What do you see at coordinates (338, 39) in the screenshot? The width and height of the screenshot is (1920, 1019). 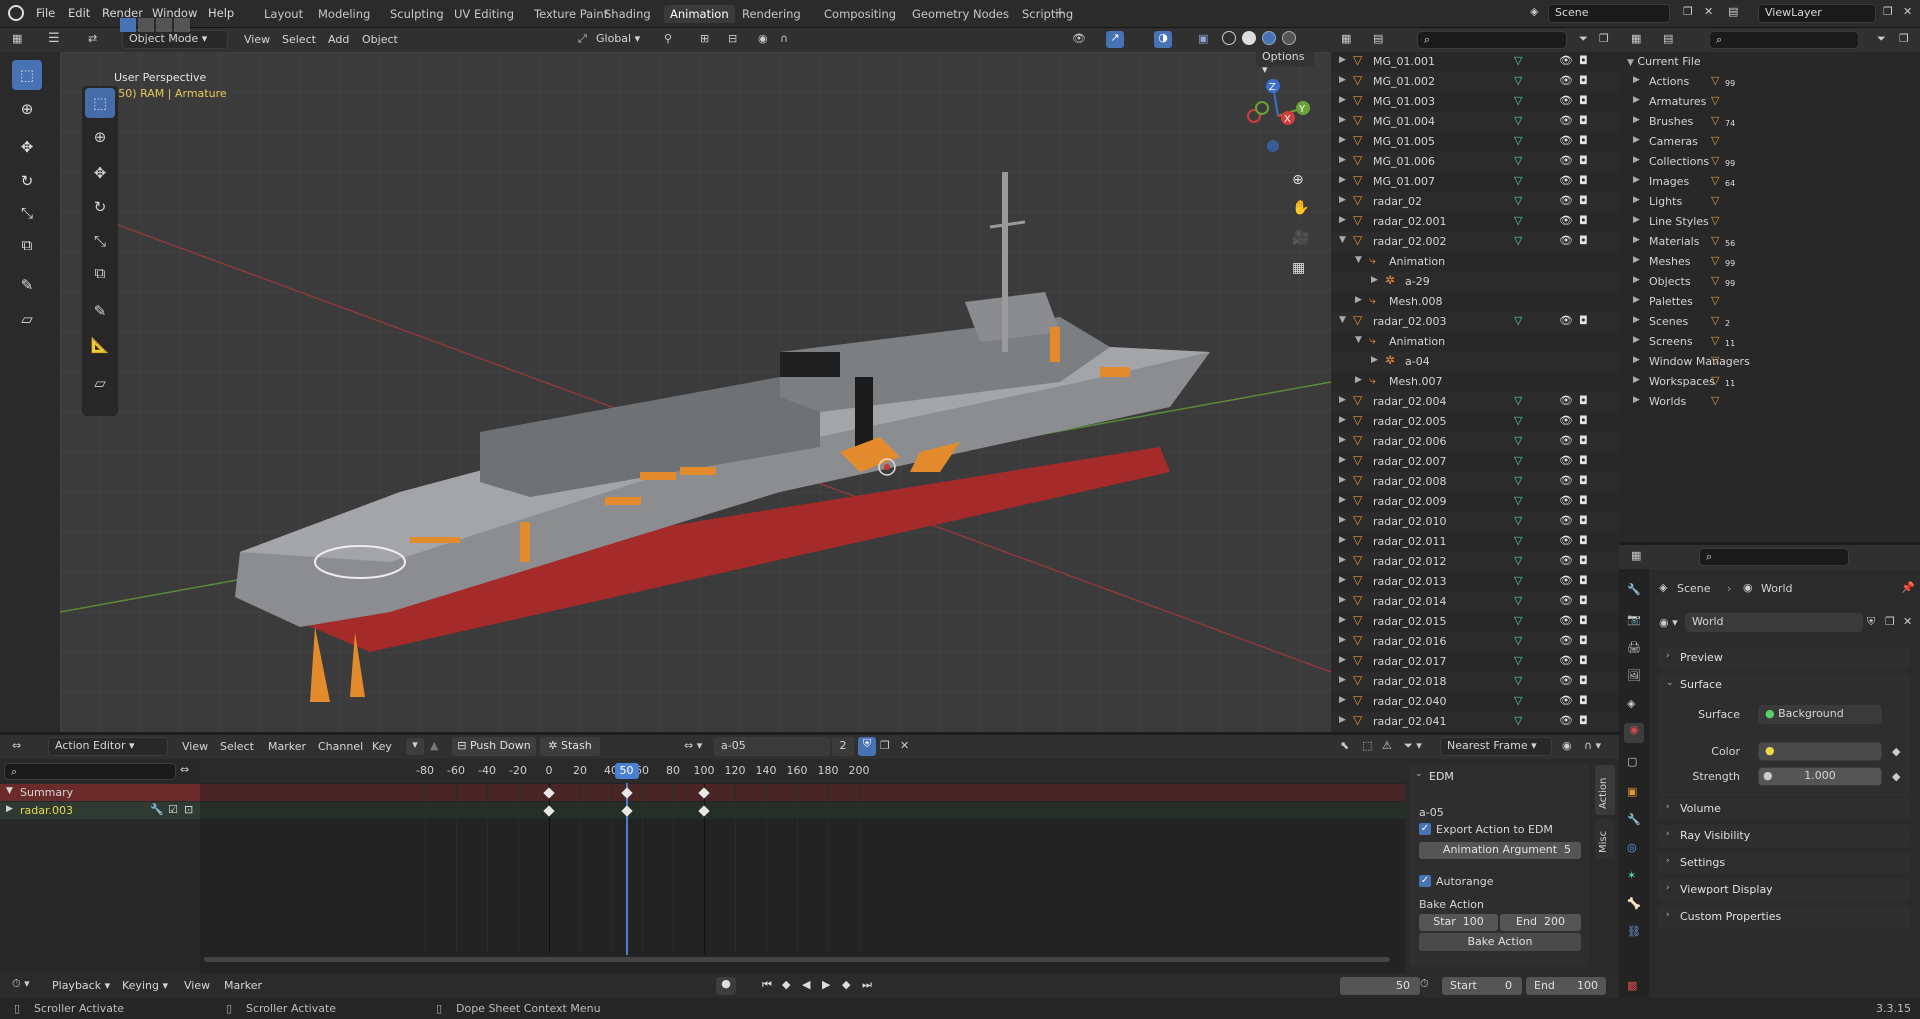 I see `menu-add: Add` at bounding box center [338, 39].